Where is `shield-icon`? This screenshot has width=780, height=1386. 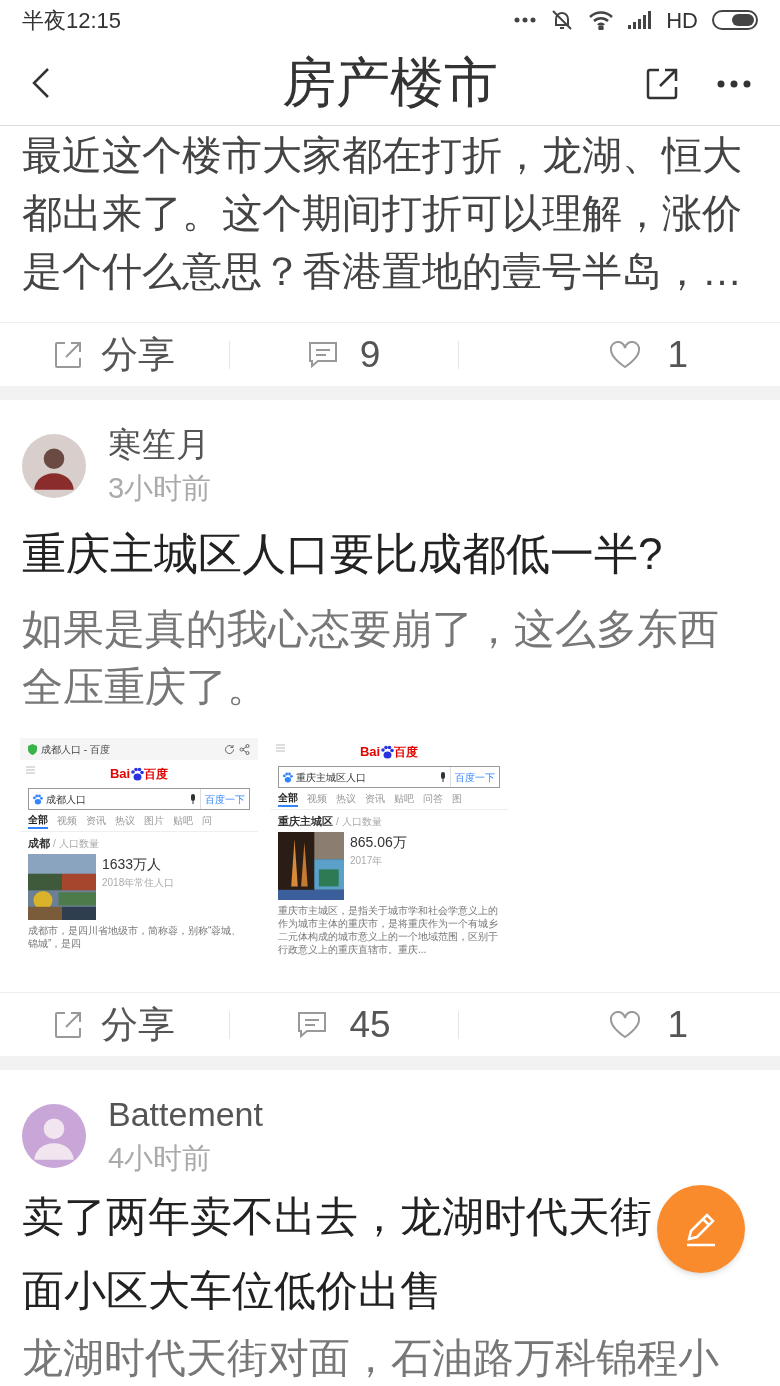 shield-icon is located at coordinates (32, 749).